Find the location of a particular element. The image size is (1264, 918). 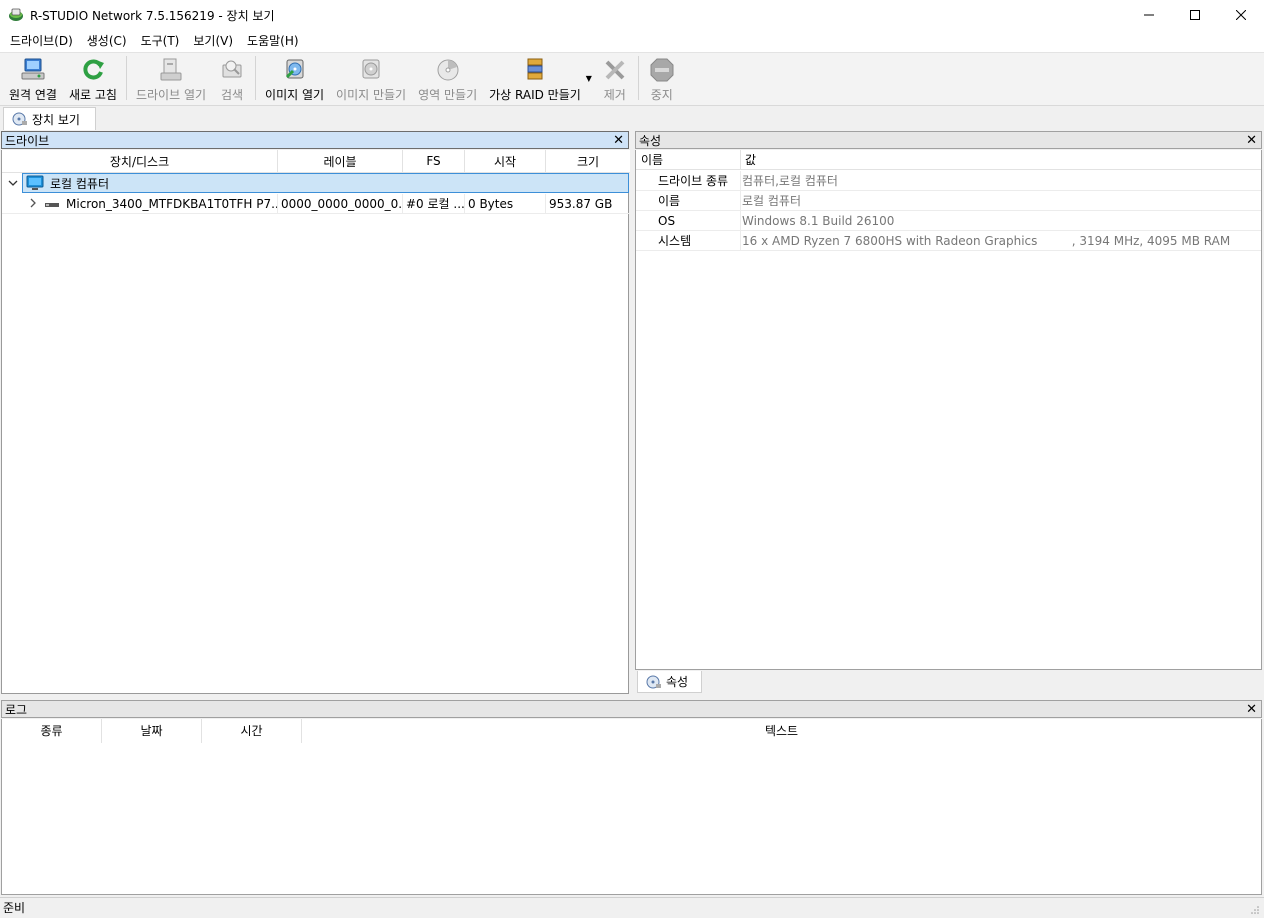

minimize-button is located at coordinates (1149, 15).